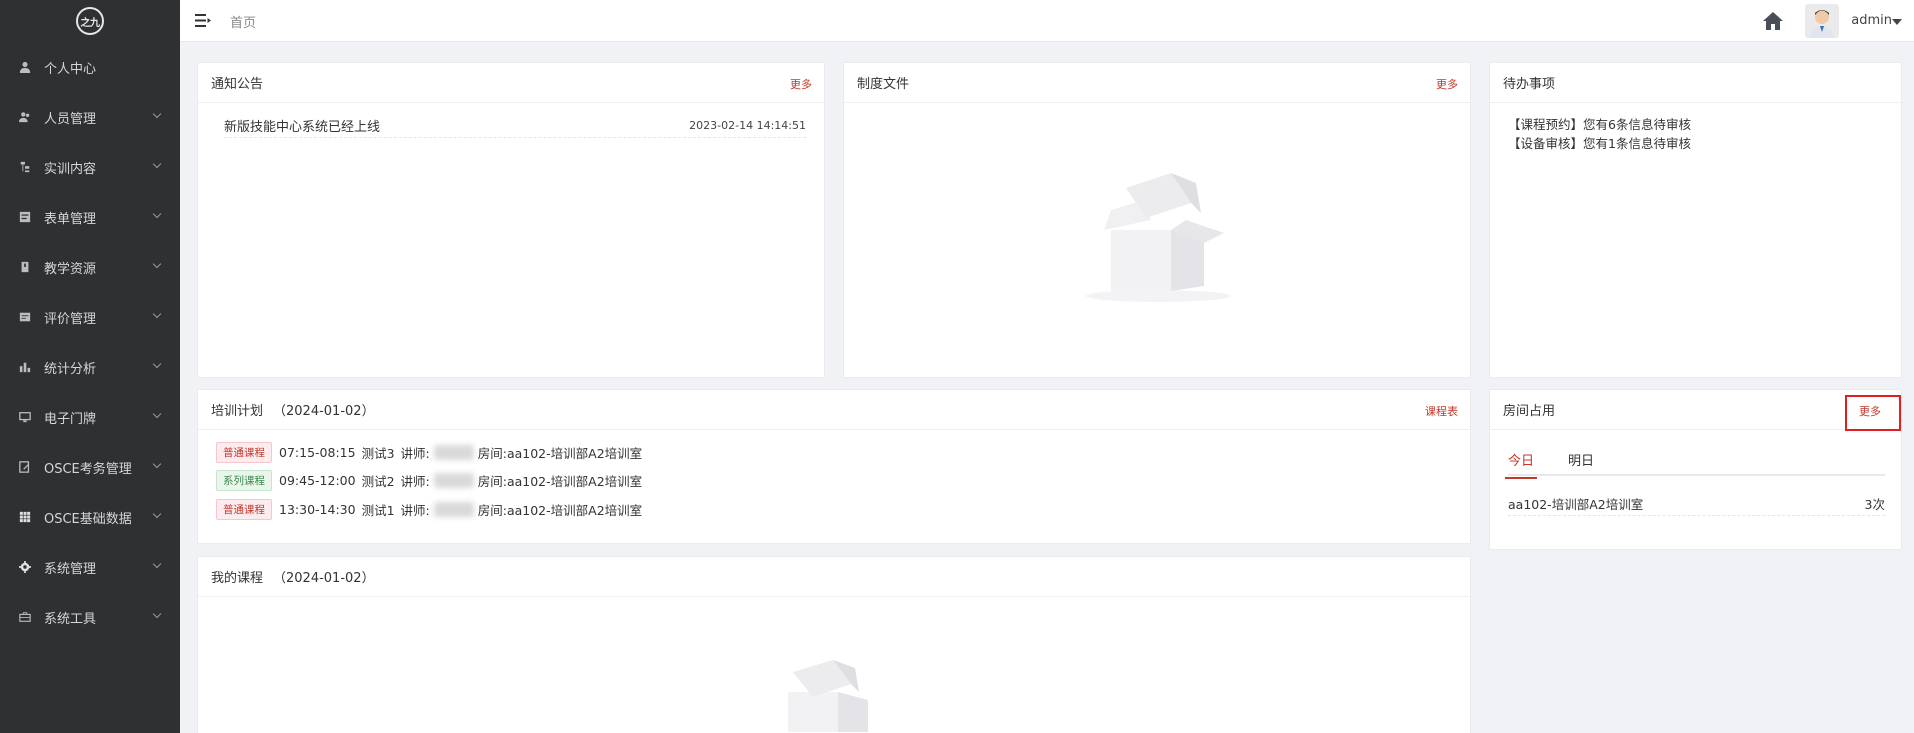  What do you see at coordinates (90, 417) in the screenshot?
I see `sidebar-item: 电子门牌` at bounding box center [90, 417].